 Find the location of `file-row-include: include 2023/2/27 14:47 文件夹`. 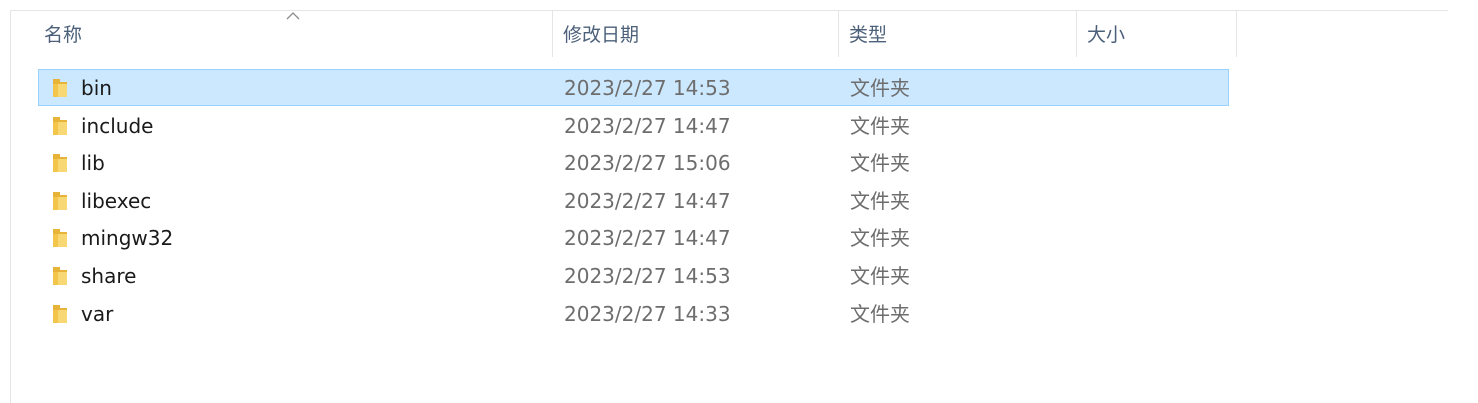

file-row-include: include 2023/2/27 14:47 文件夹 is located at coordinates (633, 125).